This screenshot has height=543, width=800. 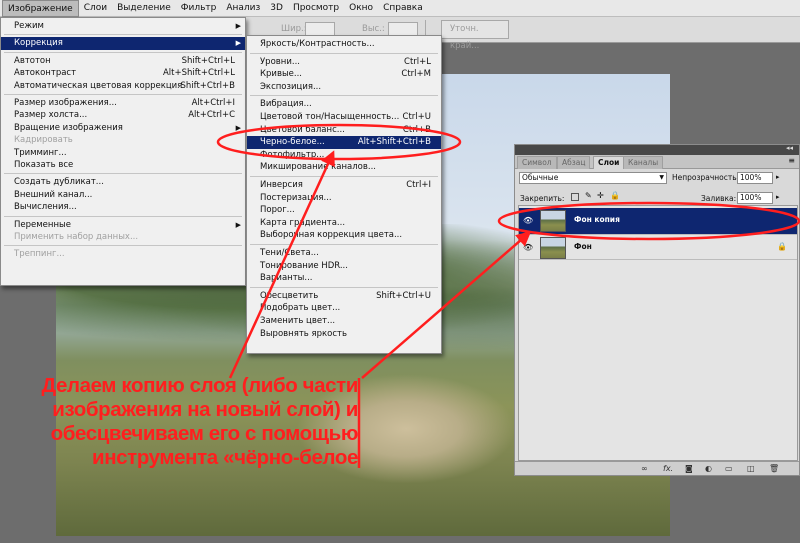 What do you see at coordinates (778, 177) in the screenshot?
I see `opacity-arrow-icon: ▸` at bounding box center [778, 177].